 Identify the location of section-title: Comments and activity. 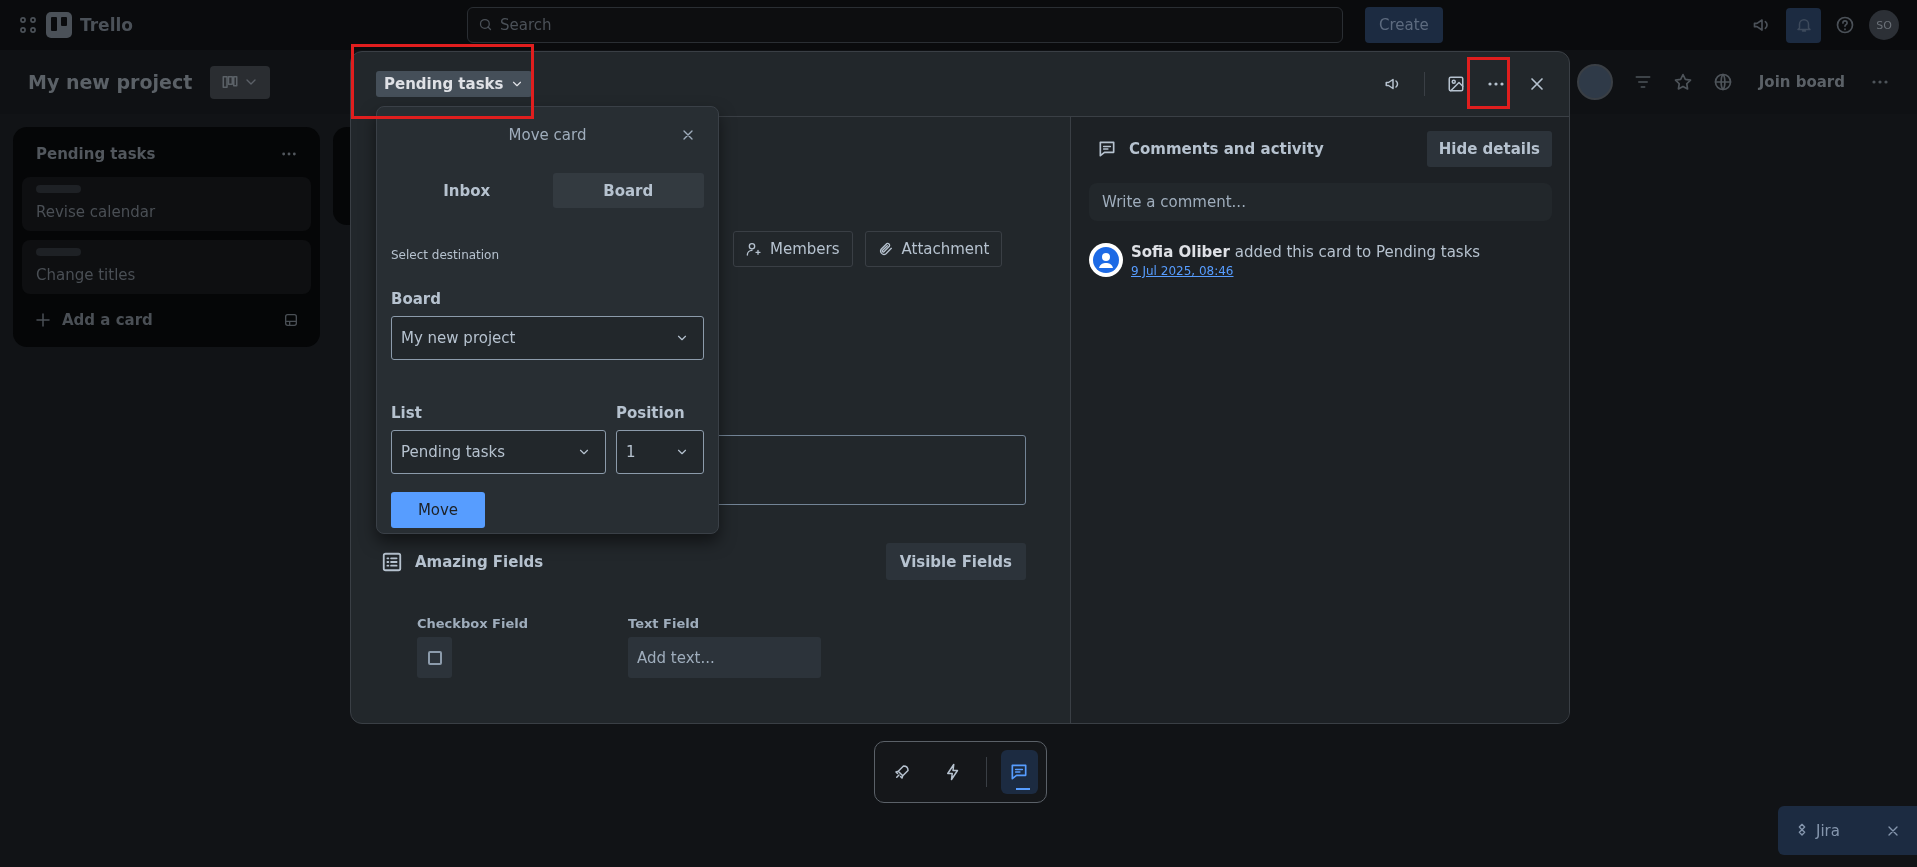
(1227, 149).